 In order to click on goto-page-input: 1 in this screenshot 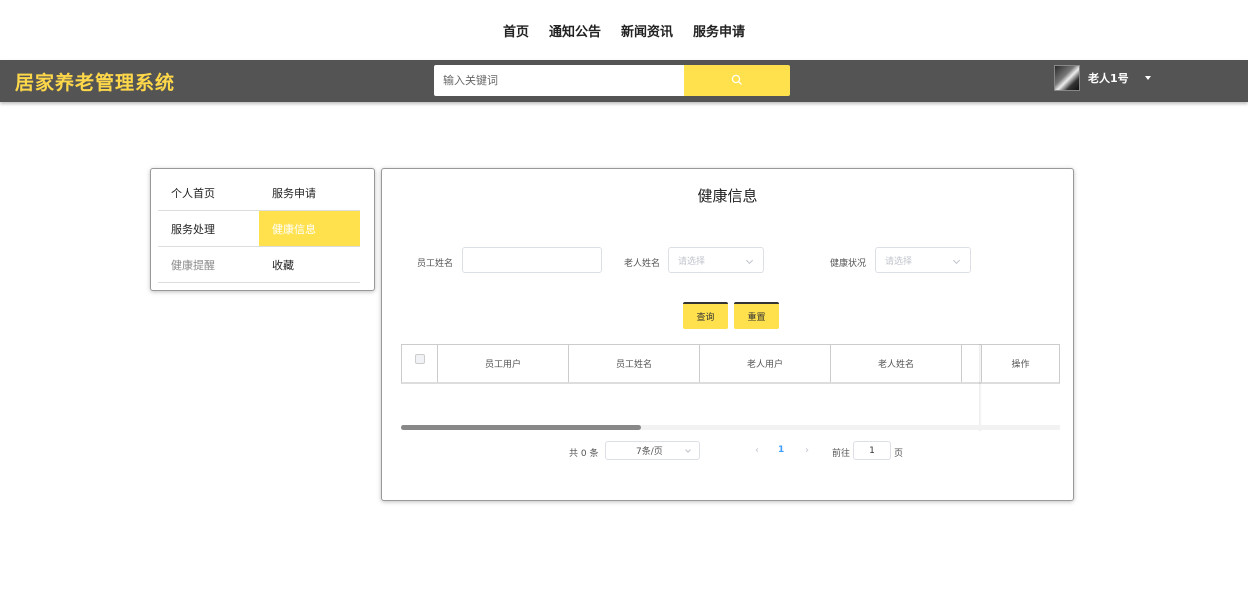, I will do `click(872, 450)`.